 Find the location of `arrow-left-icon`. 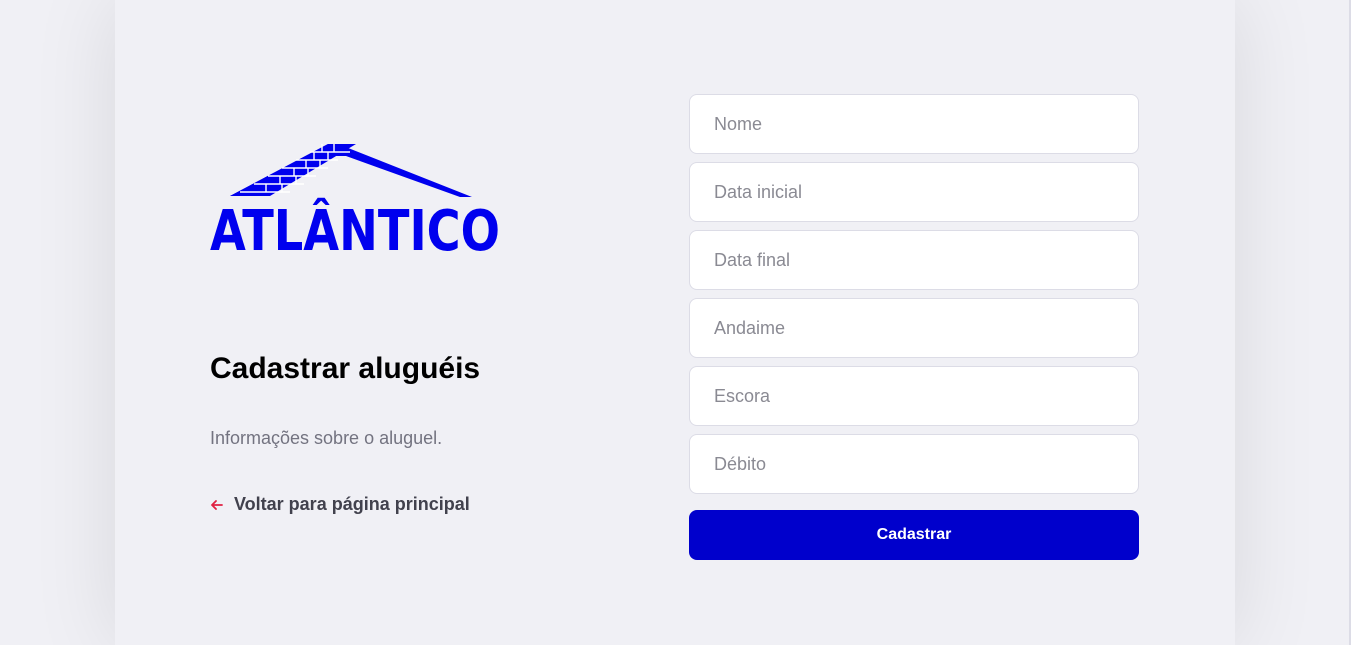

arrow-left-icon is located at coordinates (217, 505).